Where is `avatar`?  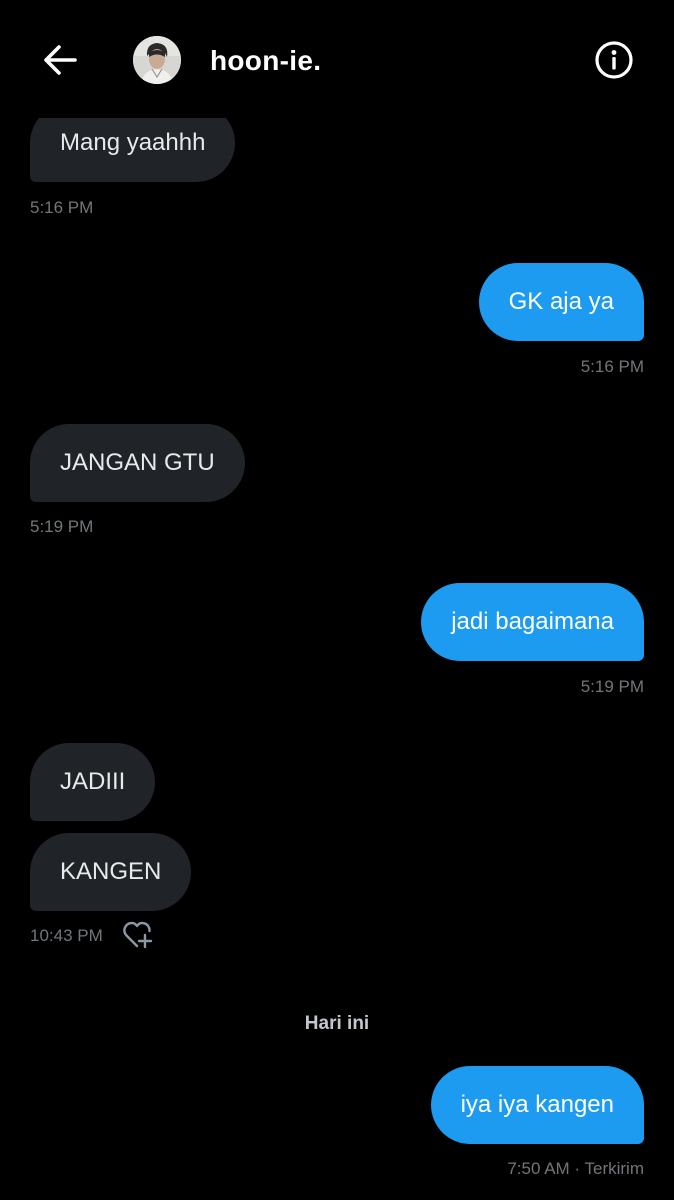 avatar is located at coordinates (157, 60).